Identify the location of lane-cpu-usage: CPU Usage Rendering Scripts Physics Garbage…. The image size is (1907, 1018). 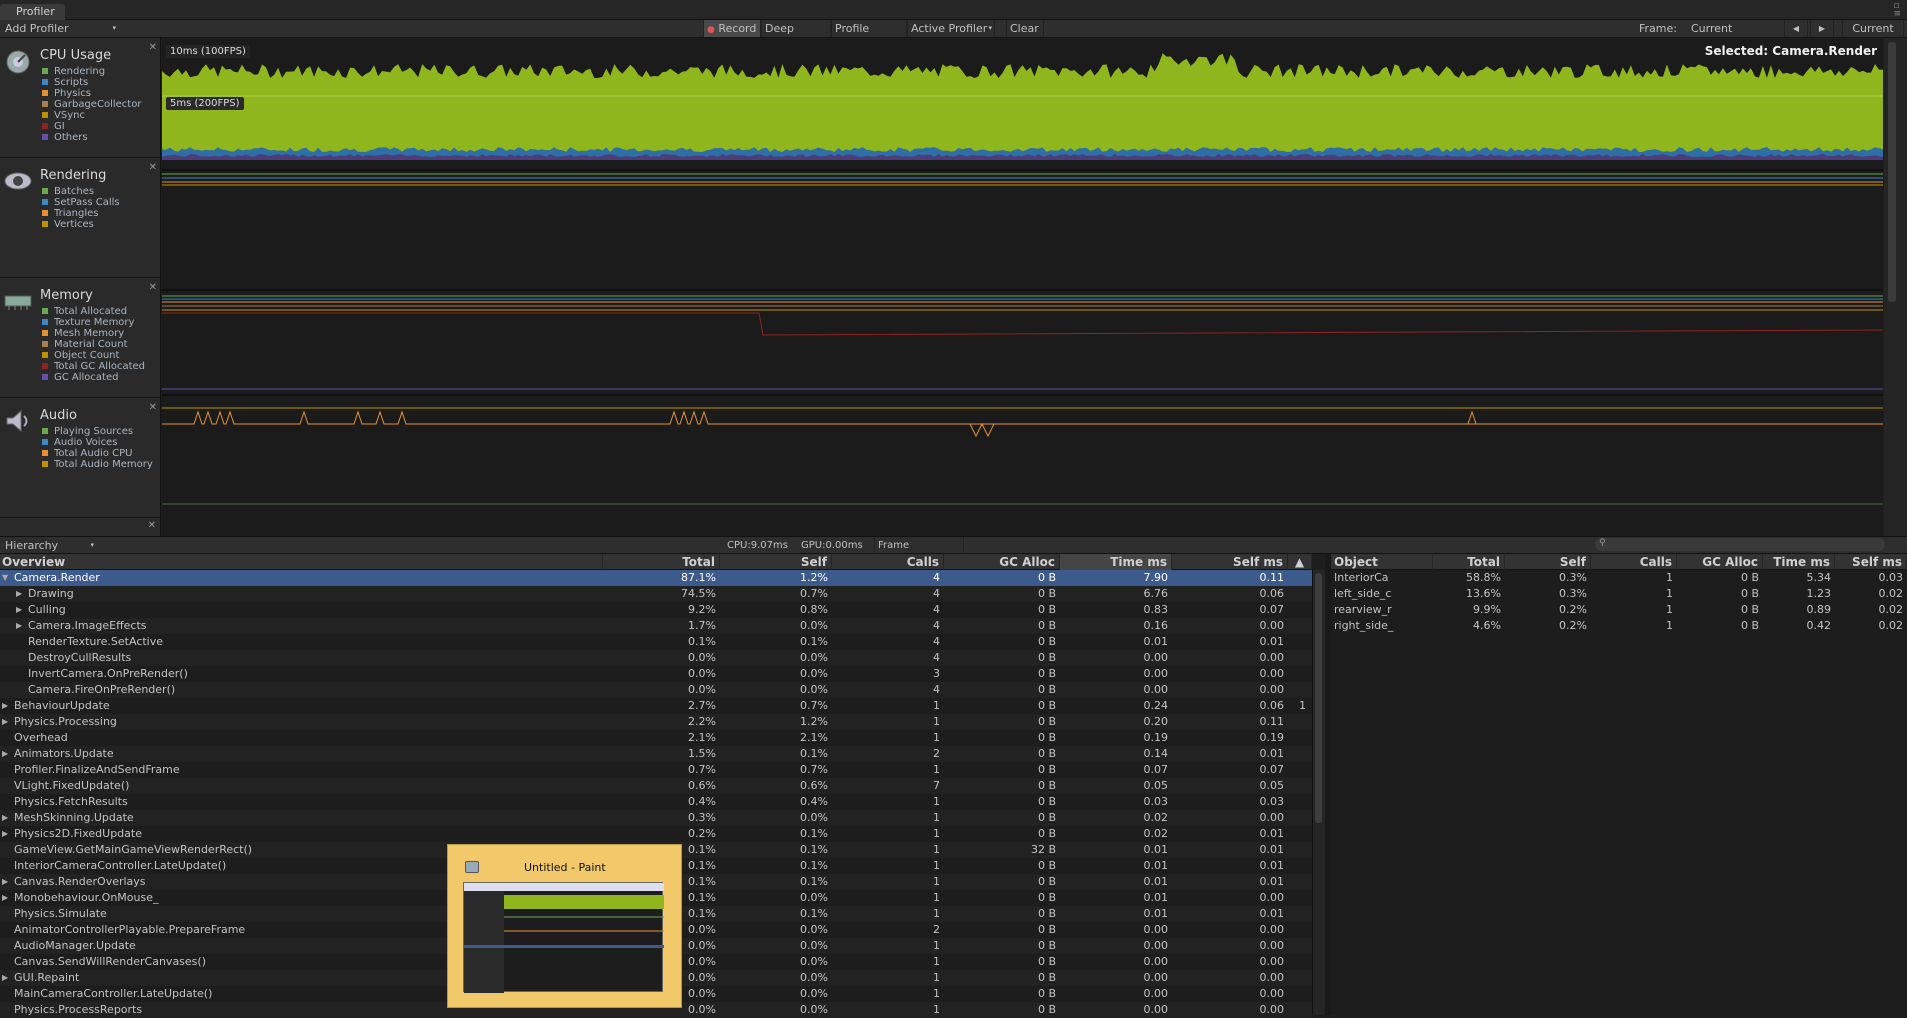
(80, 98).